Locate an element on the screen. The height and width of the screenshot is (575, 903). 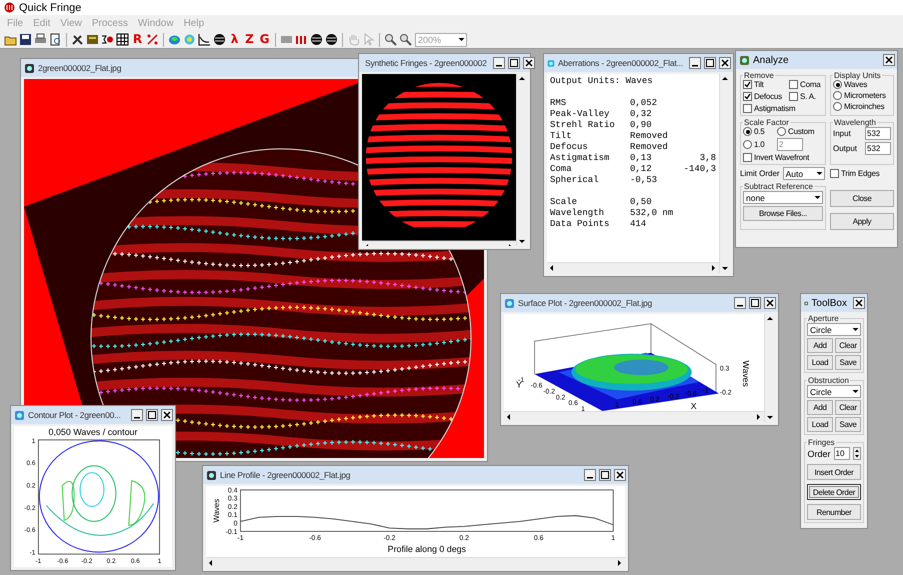
zoom-in-icon is located at coordinates (390, 39).